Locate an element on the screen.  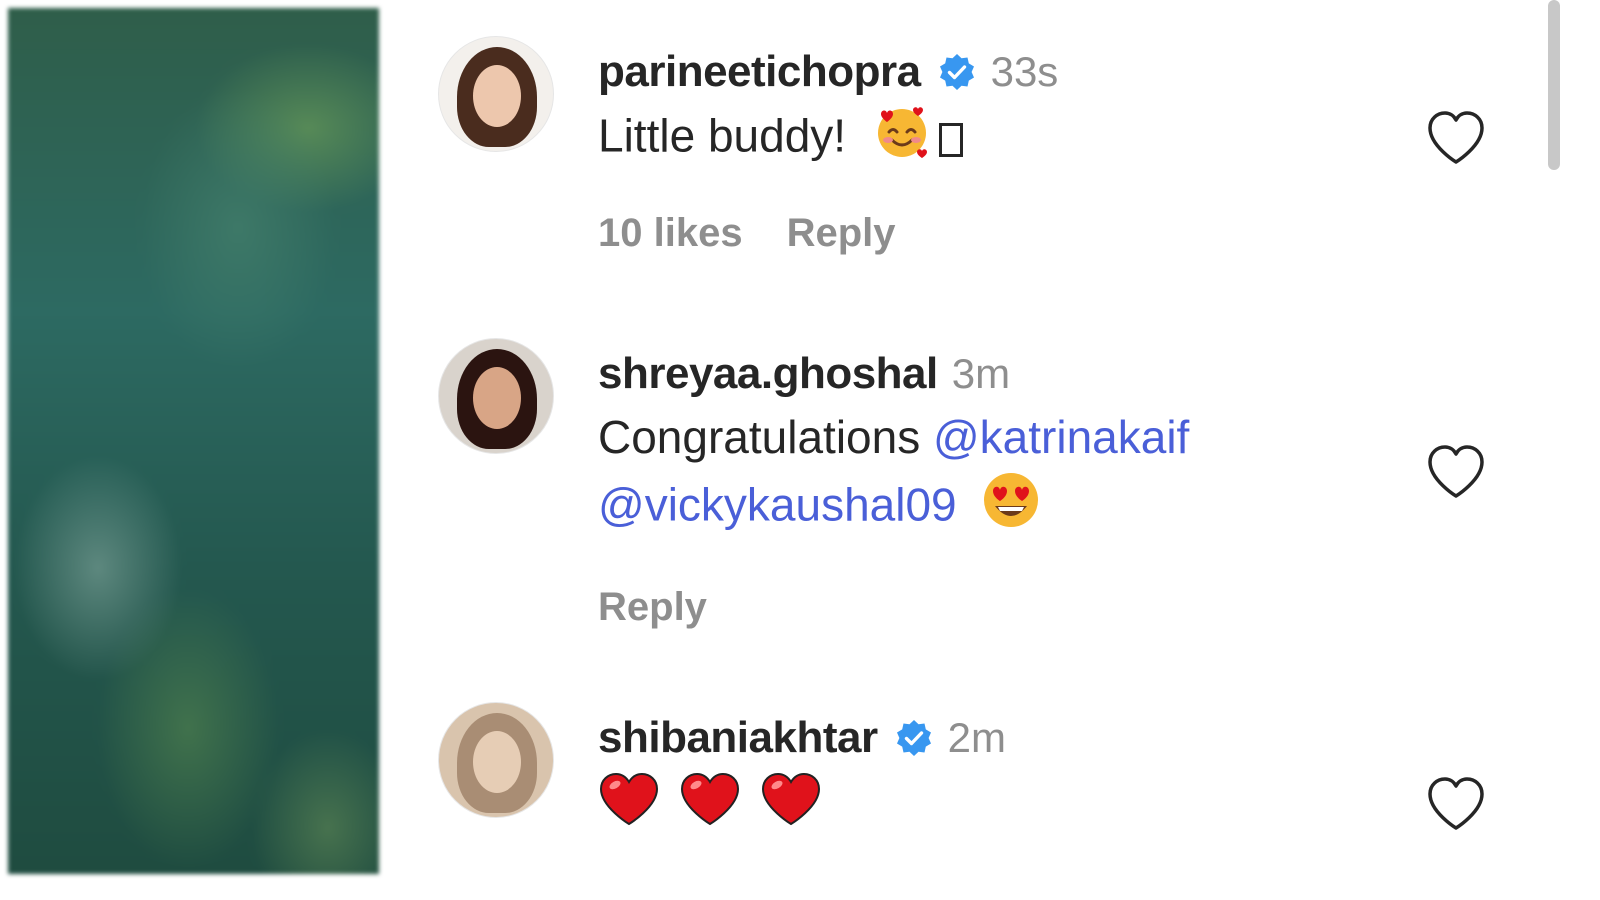
mention-link: @vickykaushal09 is located at coordinates (777, 505).